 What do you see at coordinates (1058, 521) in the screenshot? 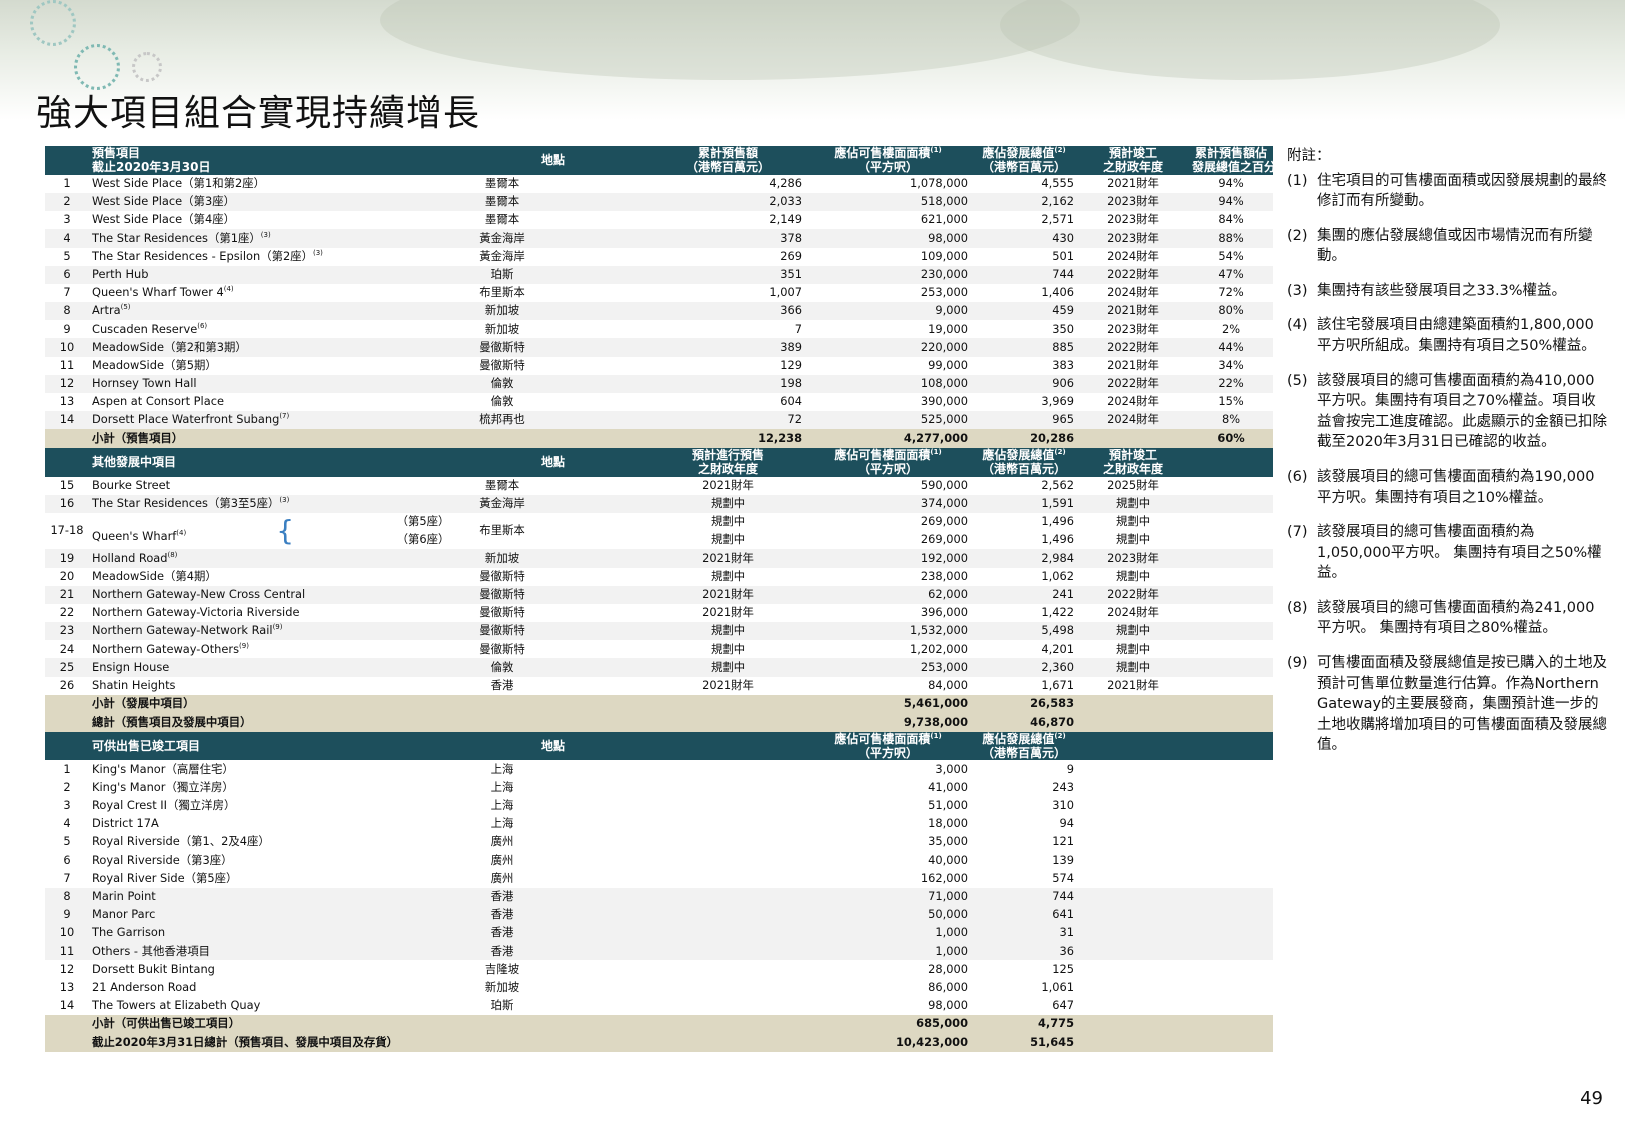
I see `table-cell: 1,496` at bounding box center [1058, 521].